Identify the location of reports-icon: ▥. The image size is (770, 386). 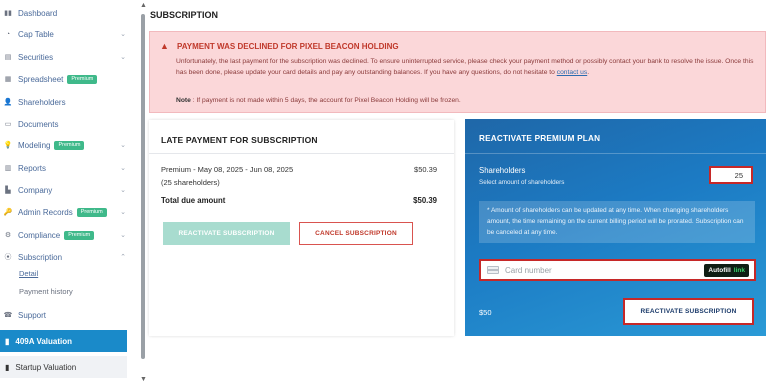
(8, 168).